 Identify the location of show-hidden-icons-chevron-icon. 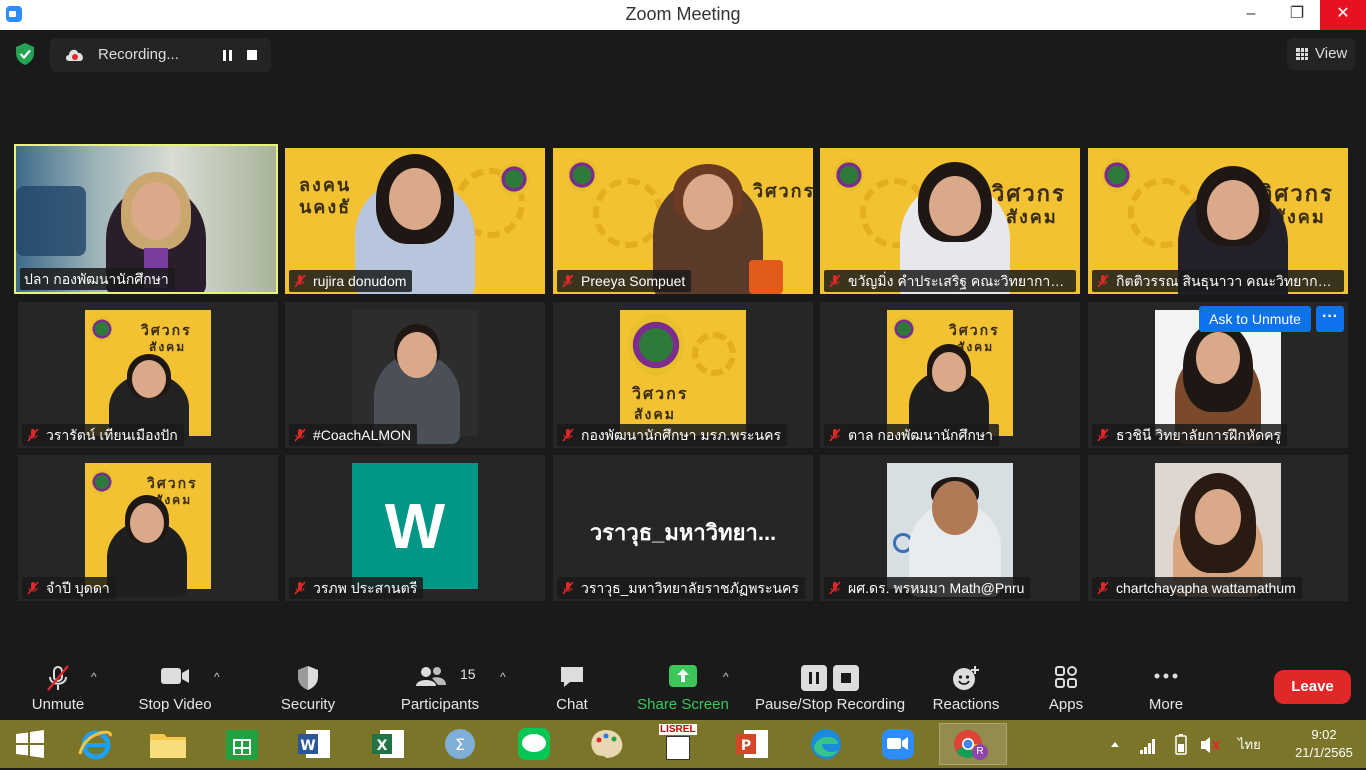
(1115, 744).